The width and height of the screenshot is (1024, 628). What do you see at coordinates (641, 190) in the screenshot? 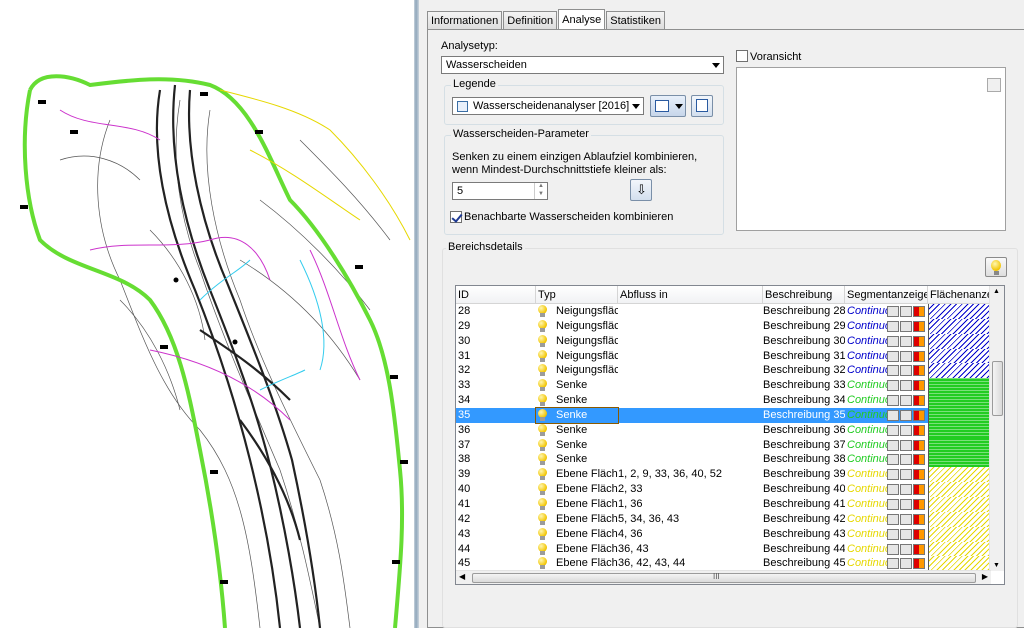
I see `pick-depth-button: ⇩` at bounding box center [641, 190].